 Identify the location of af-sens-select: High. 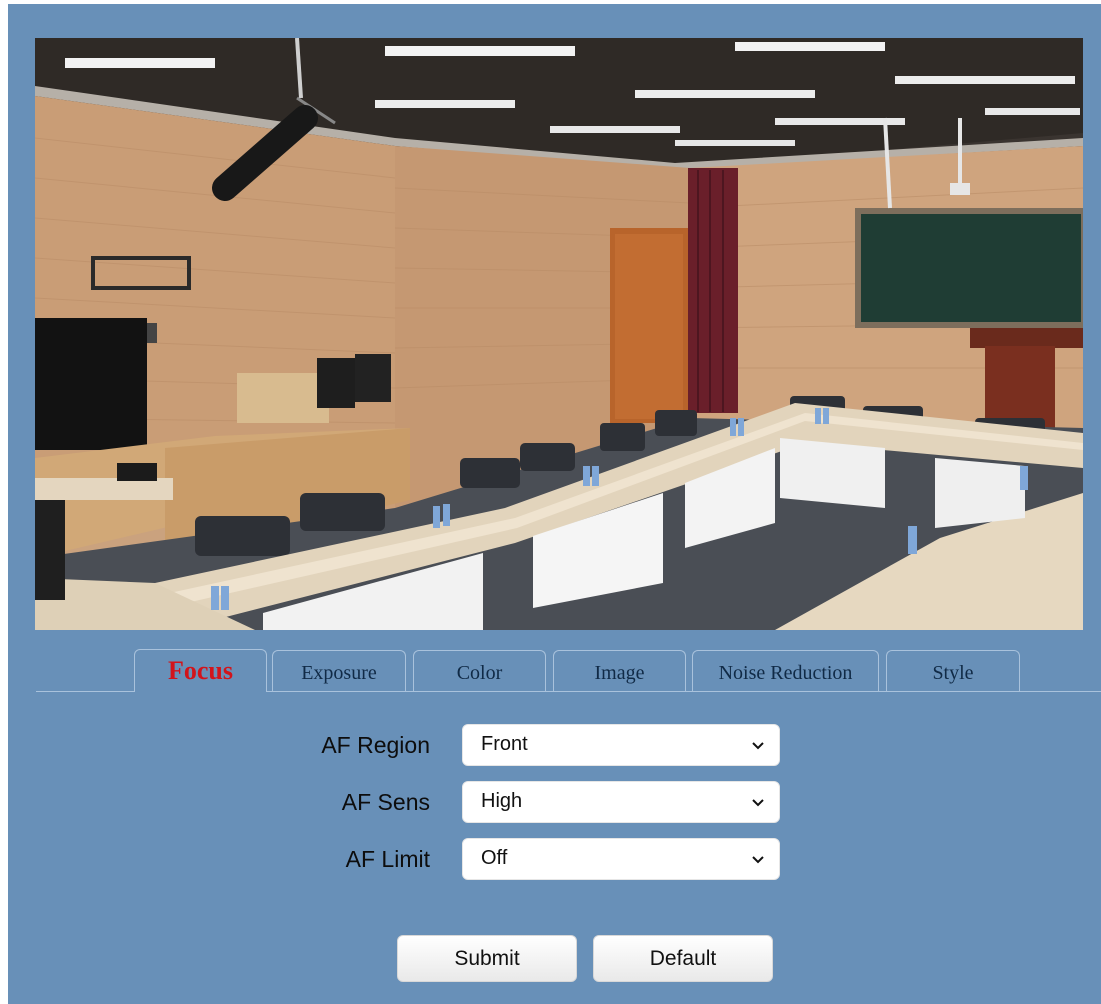
(621, 802).